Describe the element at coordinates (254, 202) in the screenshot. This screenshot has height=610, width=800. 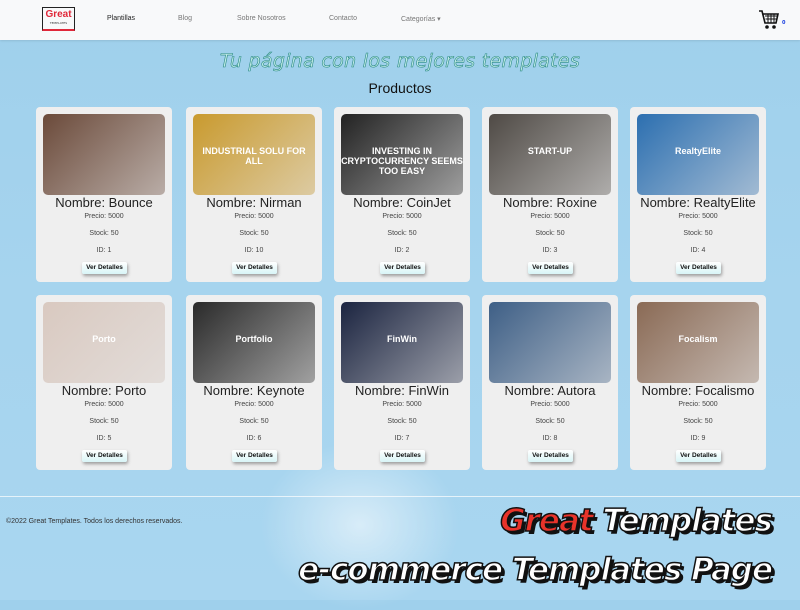
I see `product-name: Nombre: Nirman` at that location.